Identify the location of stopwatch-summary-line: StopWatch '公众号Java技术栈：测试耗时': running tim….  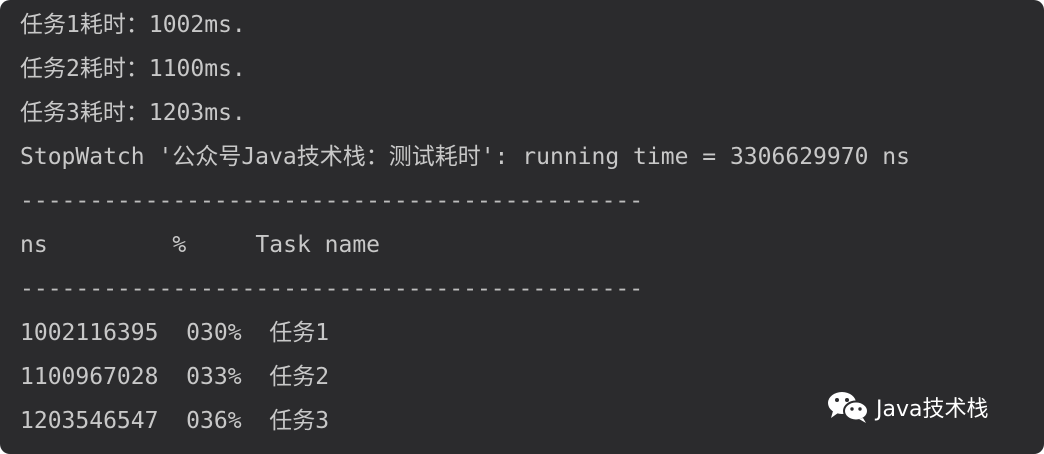
(465, 157).